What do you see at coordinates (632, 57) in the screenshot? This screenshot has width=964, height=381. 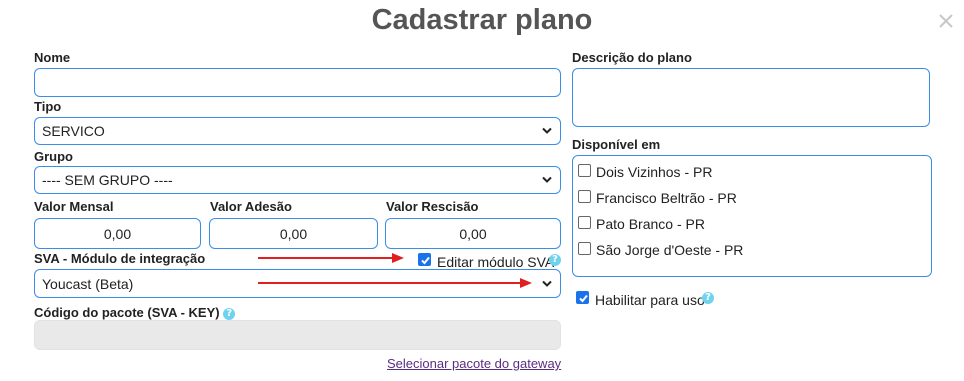 I see `descricao-label: Descrição do plano` at bounding box center [632, 57].